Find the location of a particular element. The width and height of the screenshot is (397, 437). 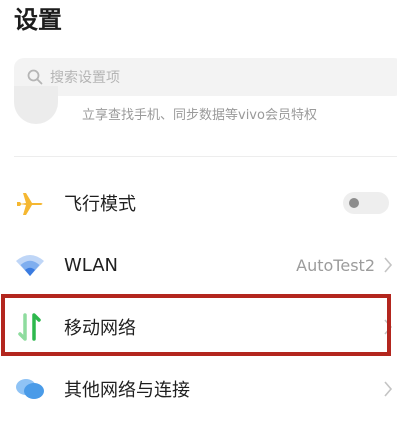

wlan-network-name: AutoTest2 is located at coordinates (335, 265).